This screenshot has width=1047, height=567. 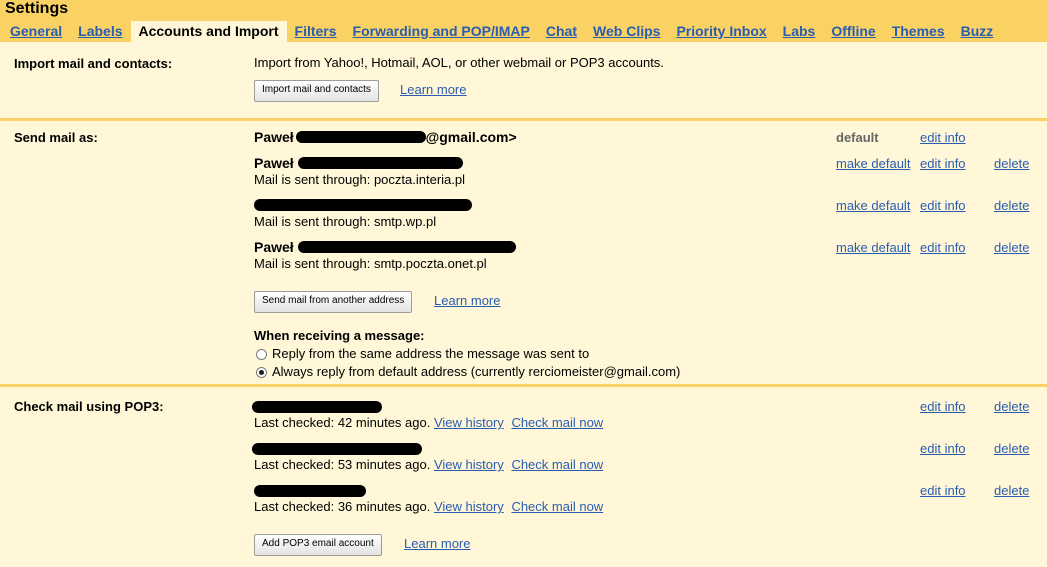 What do you see at coordinates (342, 506) in the screenshot?
I see `last-checked-text: Last checked: 36 minutes ago.` at bounding box center [342, 506].